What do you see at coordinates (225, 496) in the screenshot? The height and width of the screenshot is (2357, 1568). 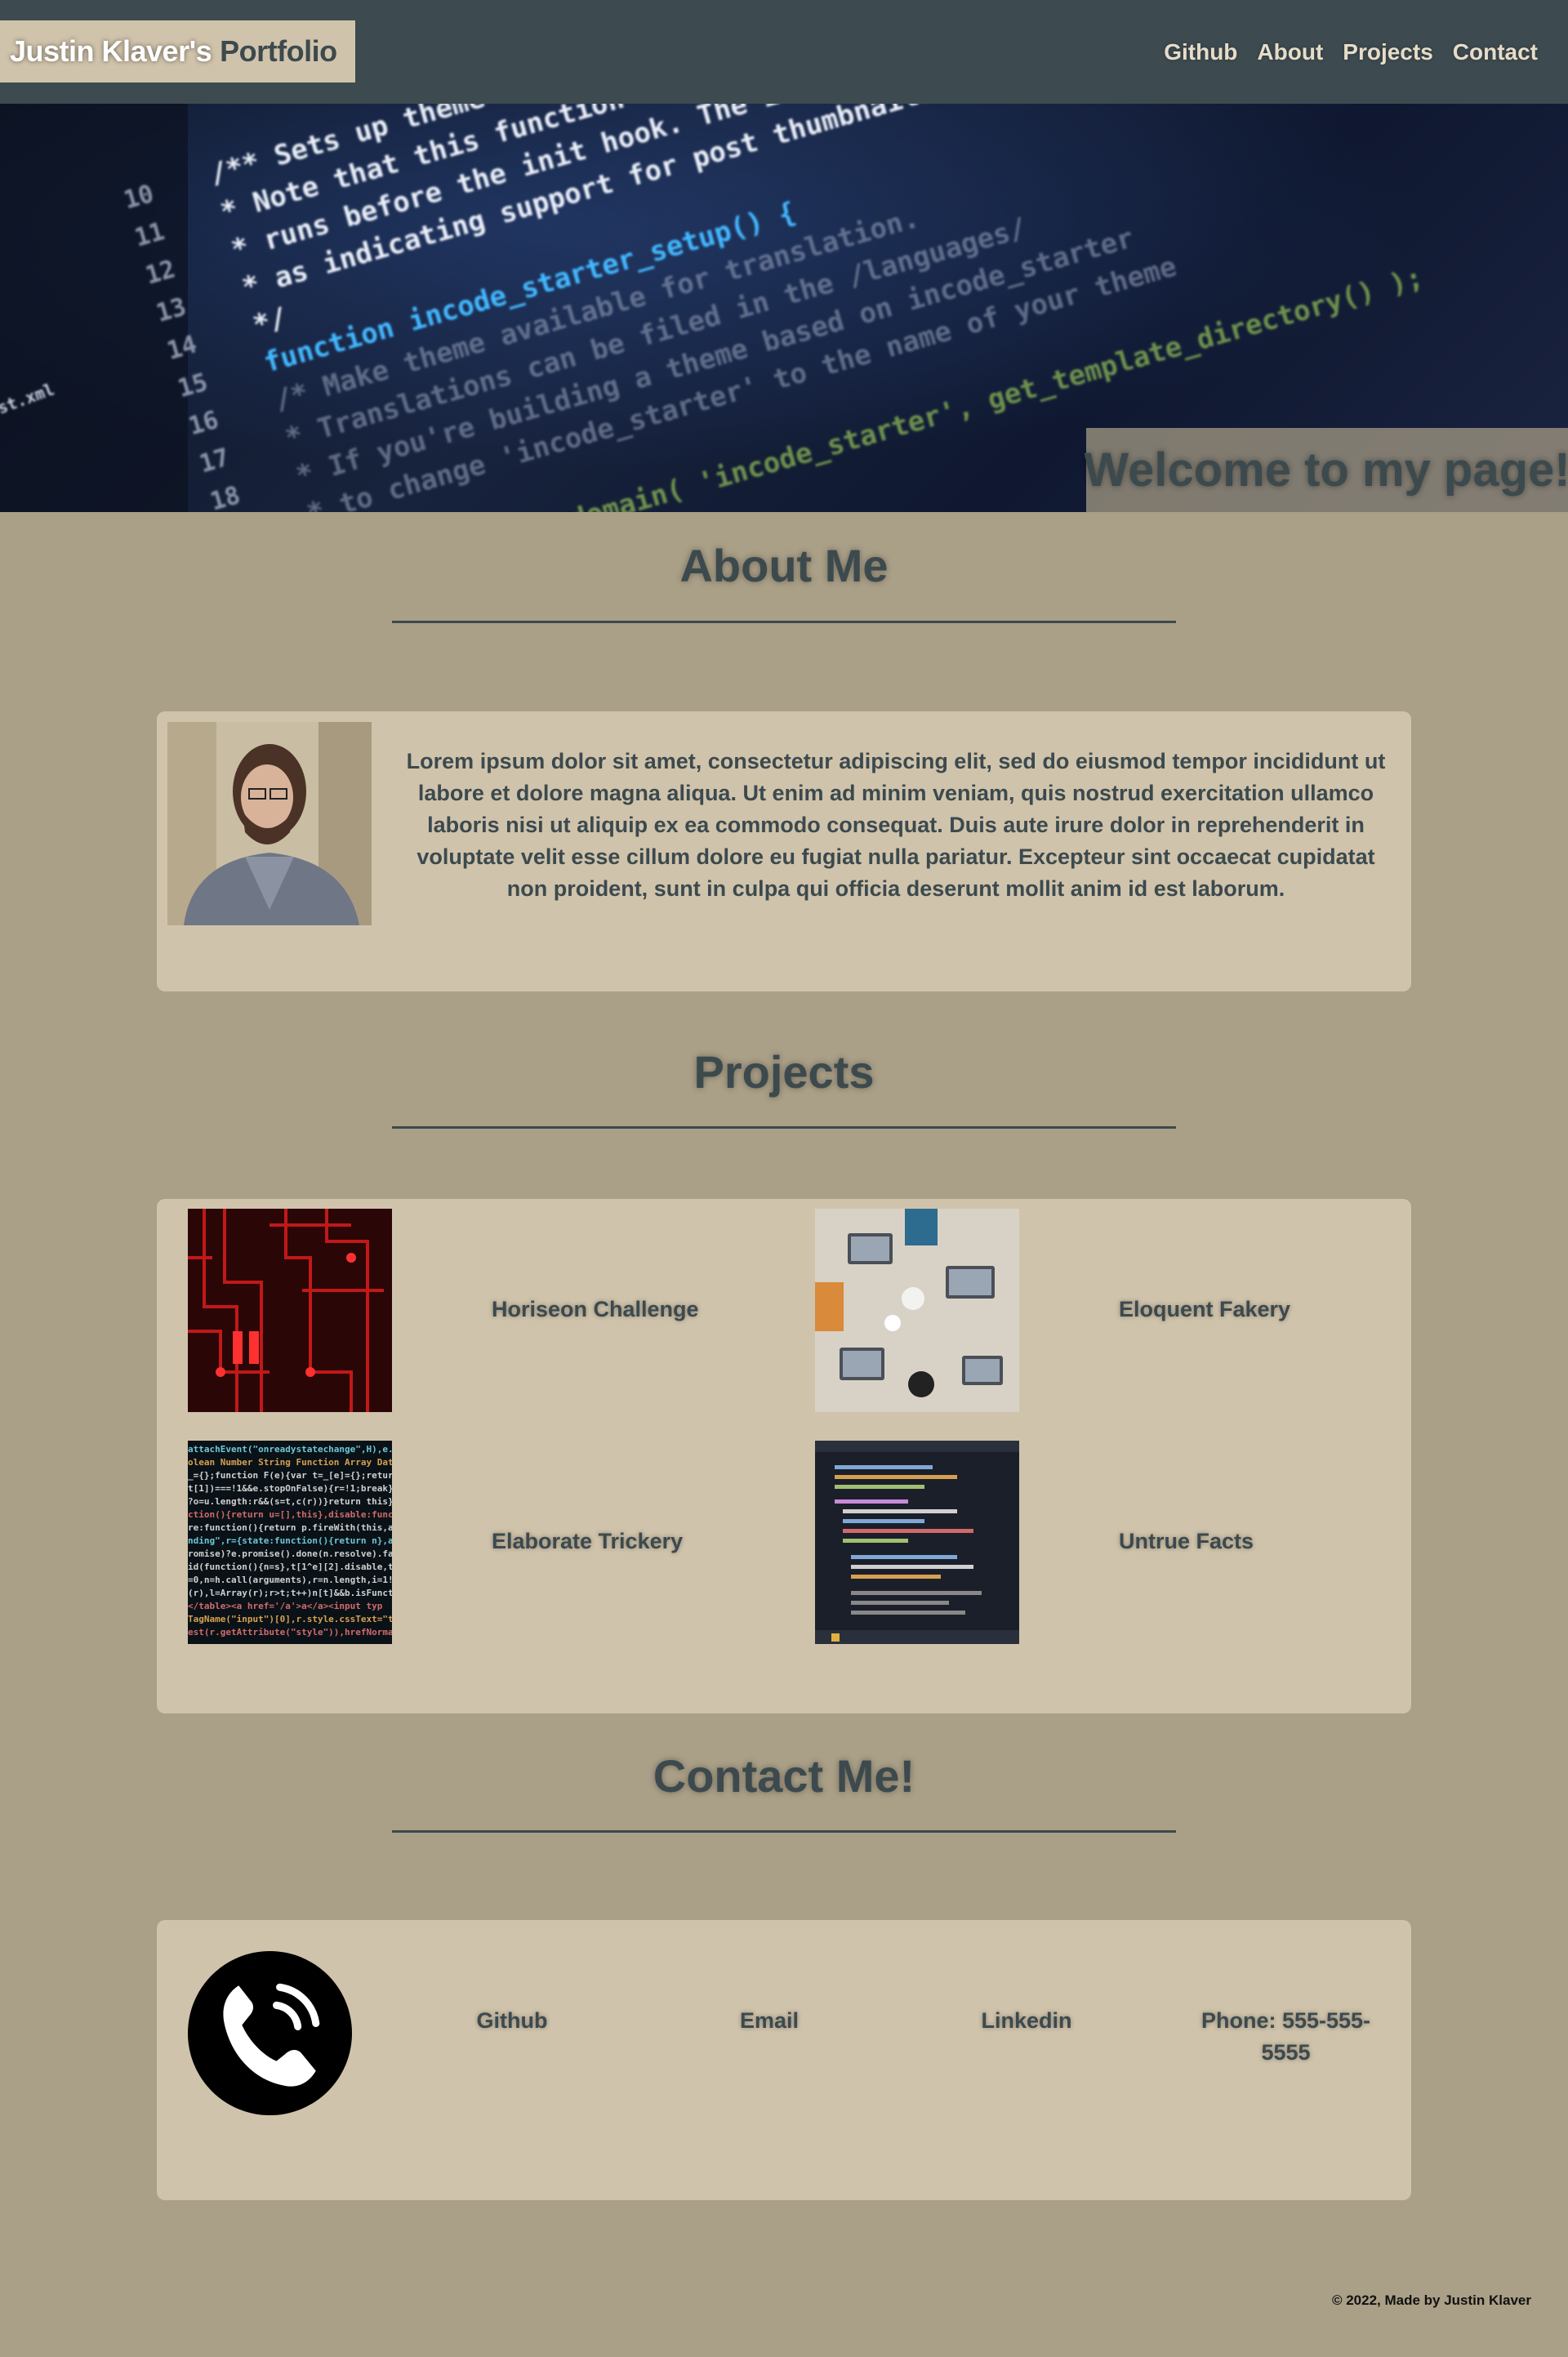 I see `code-line-number: 18` at bounding box center [225, 496].